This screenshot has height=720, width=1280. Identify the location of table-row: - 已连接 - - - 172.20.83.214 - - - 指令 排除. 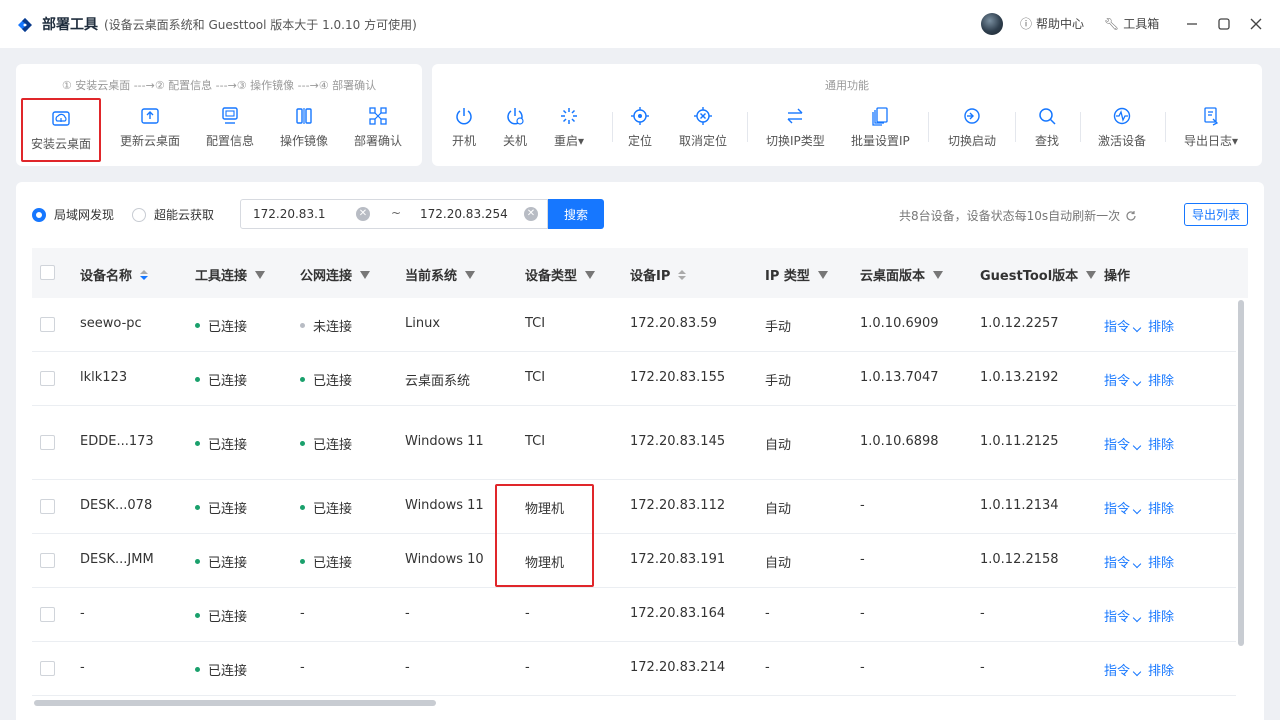
(634, 669).